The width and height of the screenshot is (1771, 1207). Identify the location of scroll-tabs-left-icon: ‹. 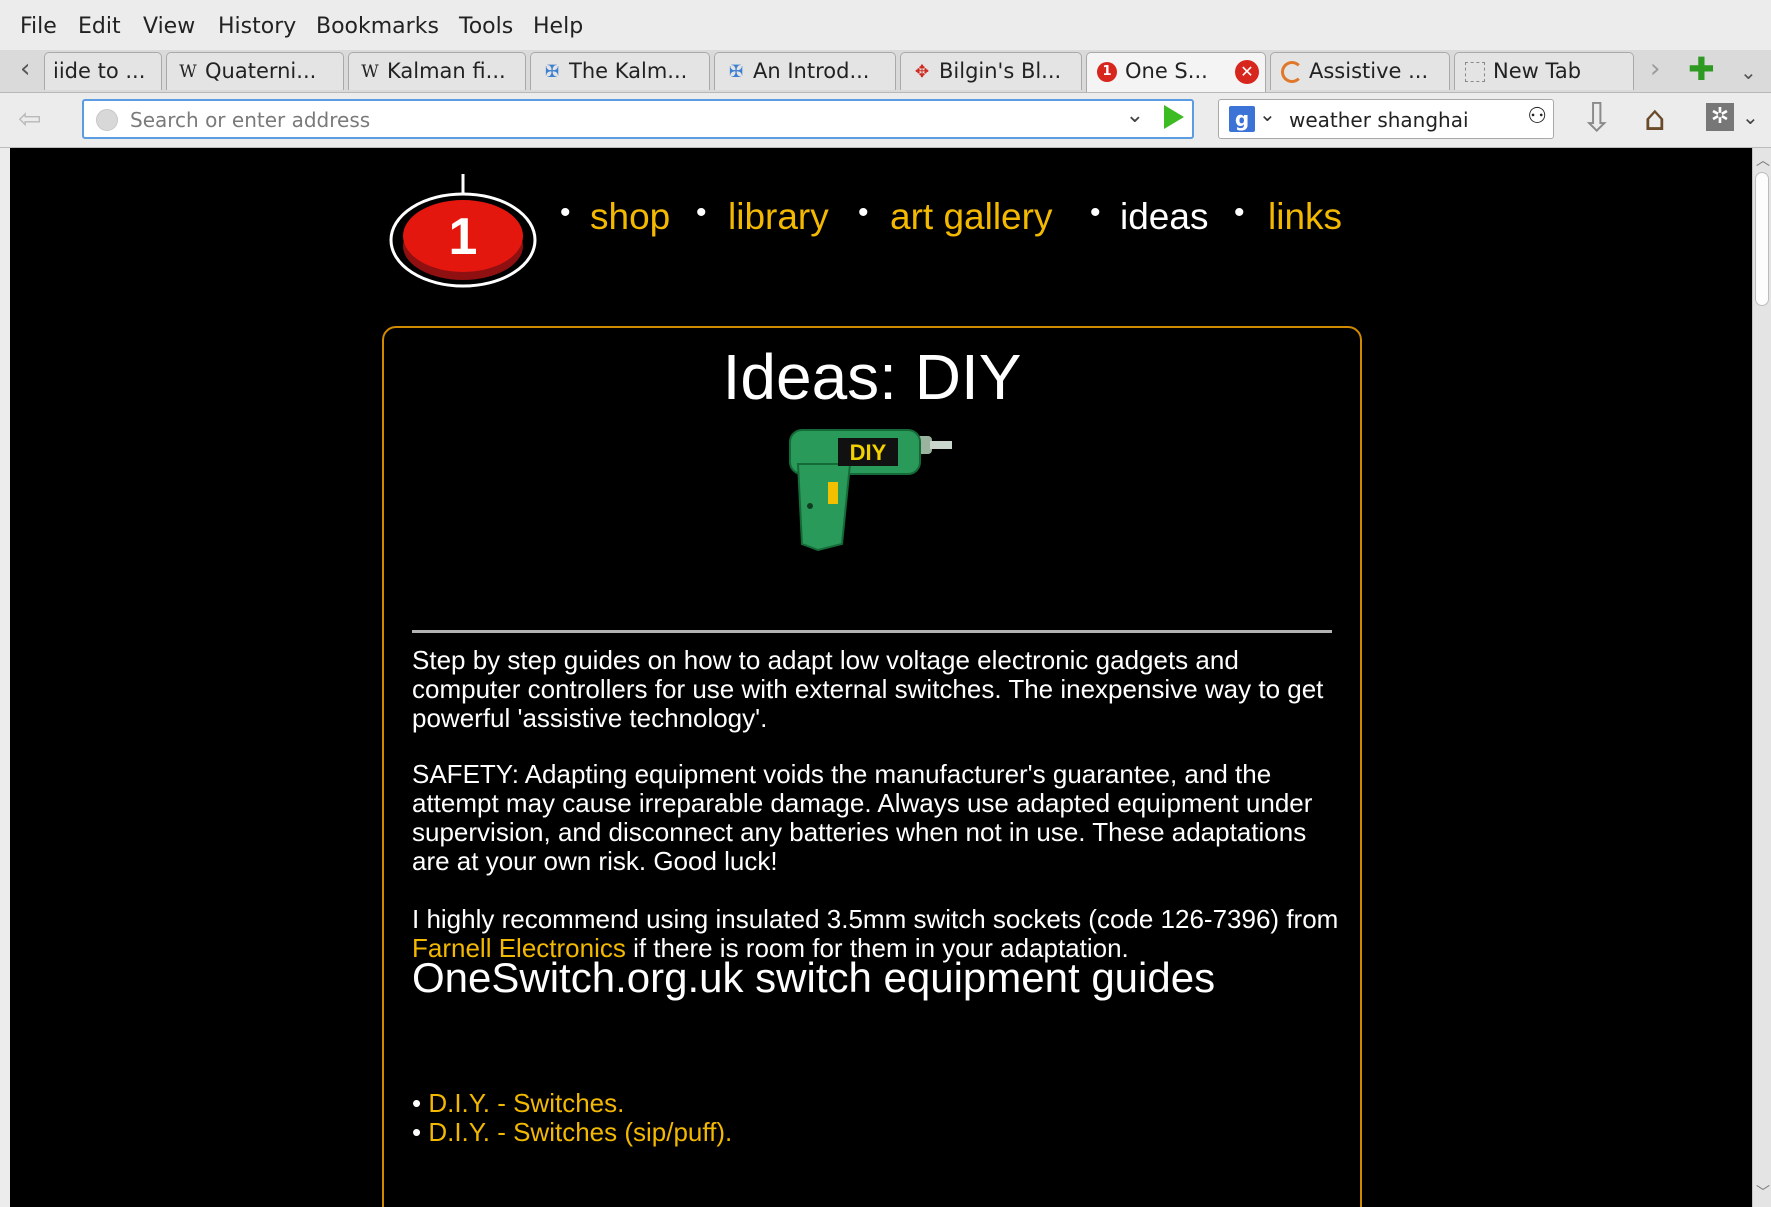
(25, 69).